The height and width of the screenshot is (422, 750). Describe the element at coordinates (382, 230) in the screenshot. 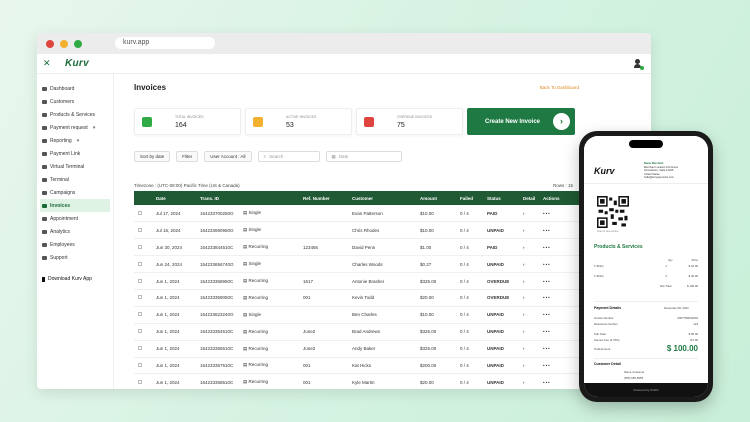

I see `cell-customer: Chris Rhodes` at that location.